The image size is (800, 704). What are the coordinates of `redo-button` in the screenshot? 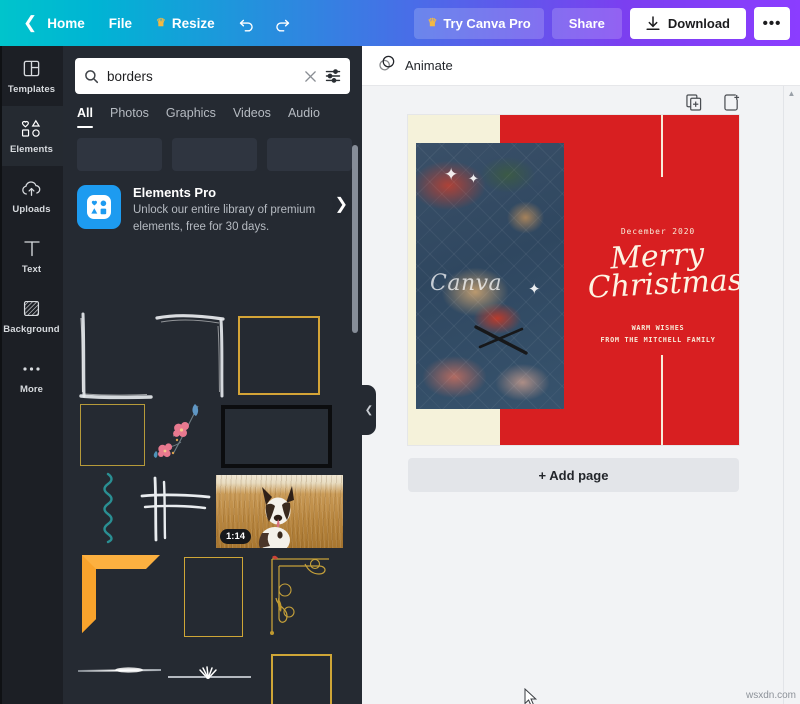 It's located at (283, 23).